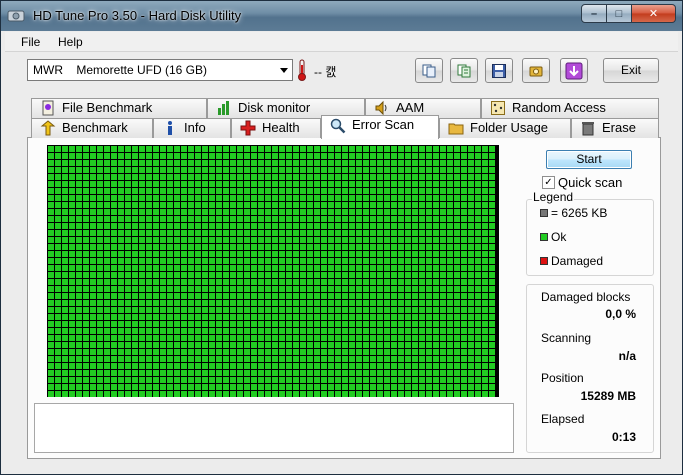  I want to click on options-button, so click(536, 70).